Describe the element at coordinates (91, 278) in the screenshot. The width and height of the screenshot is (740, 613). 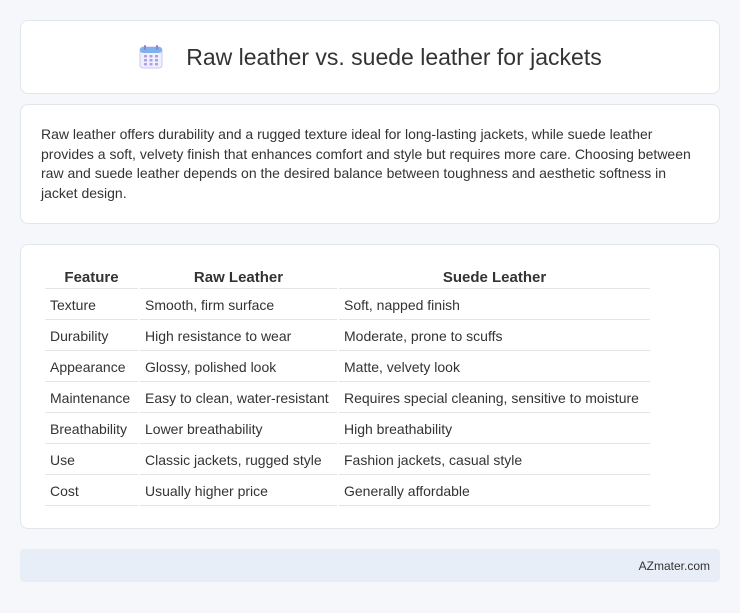
I see `header-feature: Feature` at that location.